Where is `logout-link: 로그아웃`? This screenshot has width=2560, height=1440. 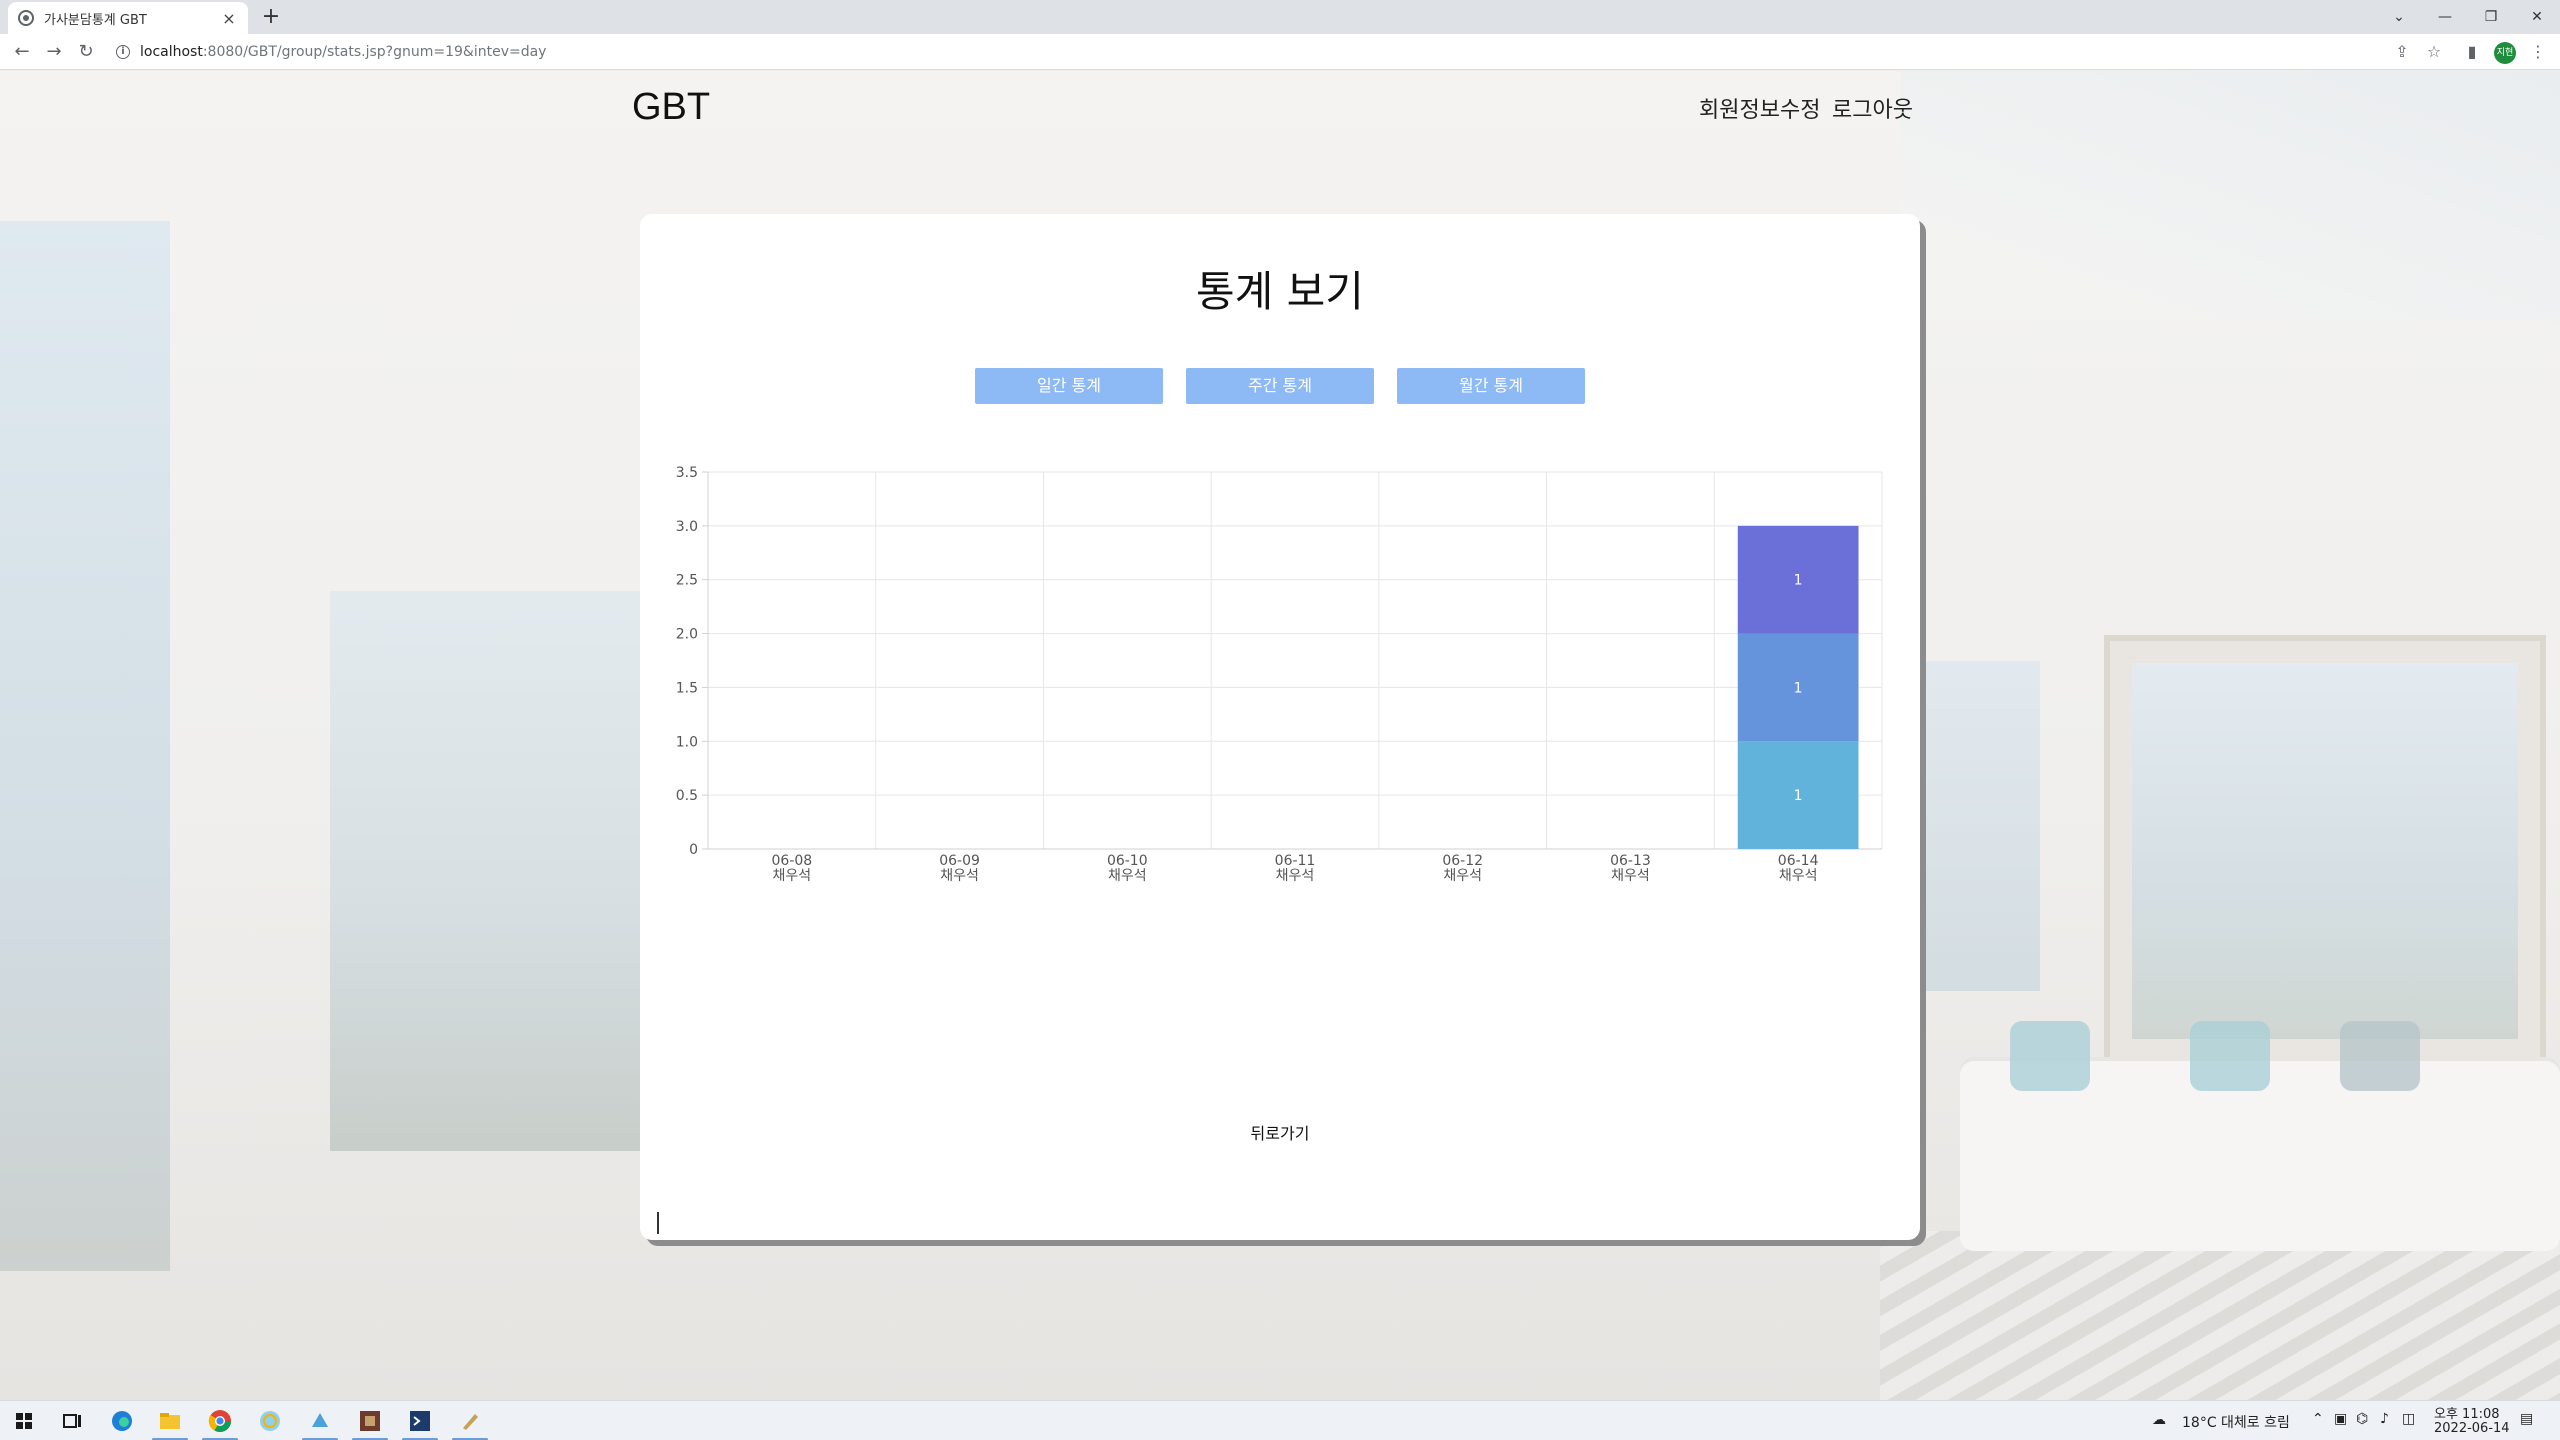 logout-link: 로그아웃 is located at coordinates (1872, 108).